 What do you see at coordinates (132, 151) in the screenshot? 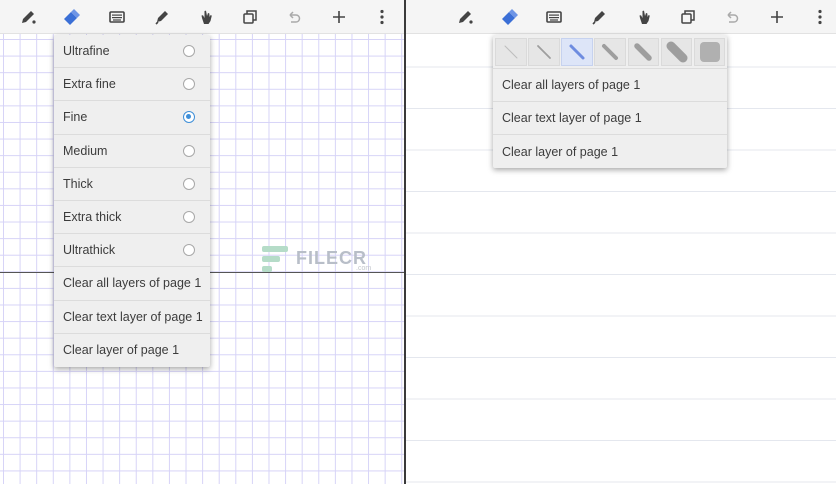
I see `thickness-option: Medium` at bounding box center [132, 151].